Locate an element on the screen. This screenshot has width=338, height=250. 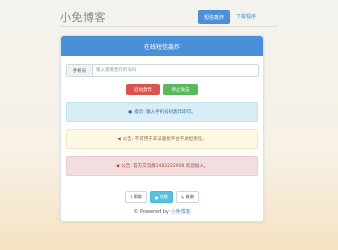
pencil-icon: ✎ is located at coordinates (182, 197).